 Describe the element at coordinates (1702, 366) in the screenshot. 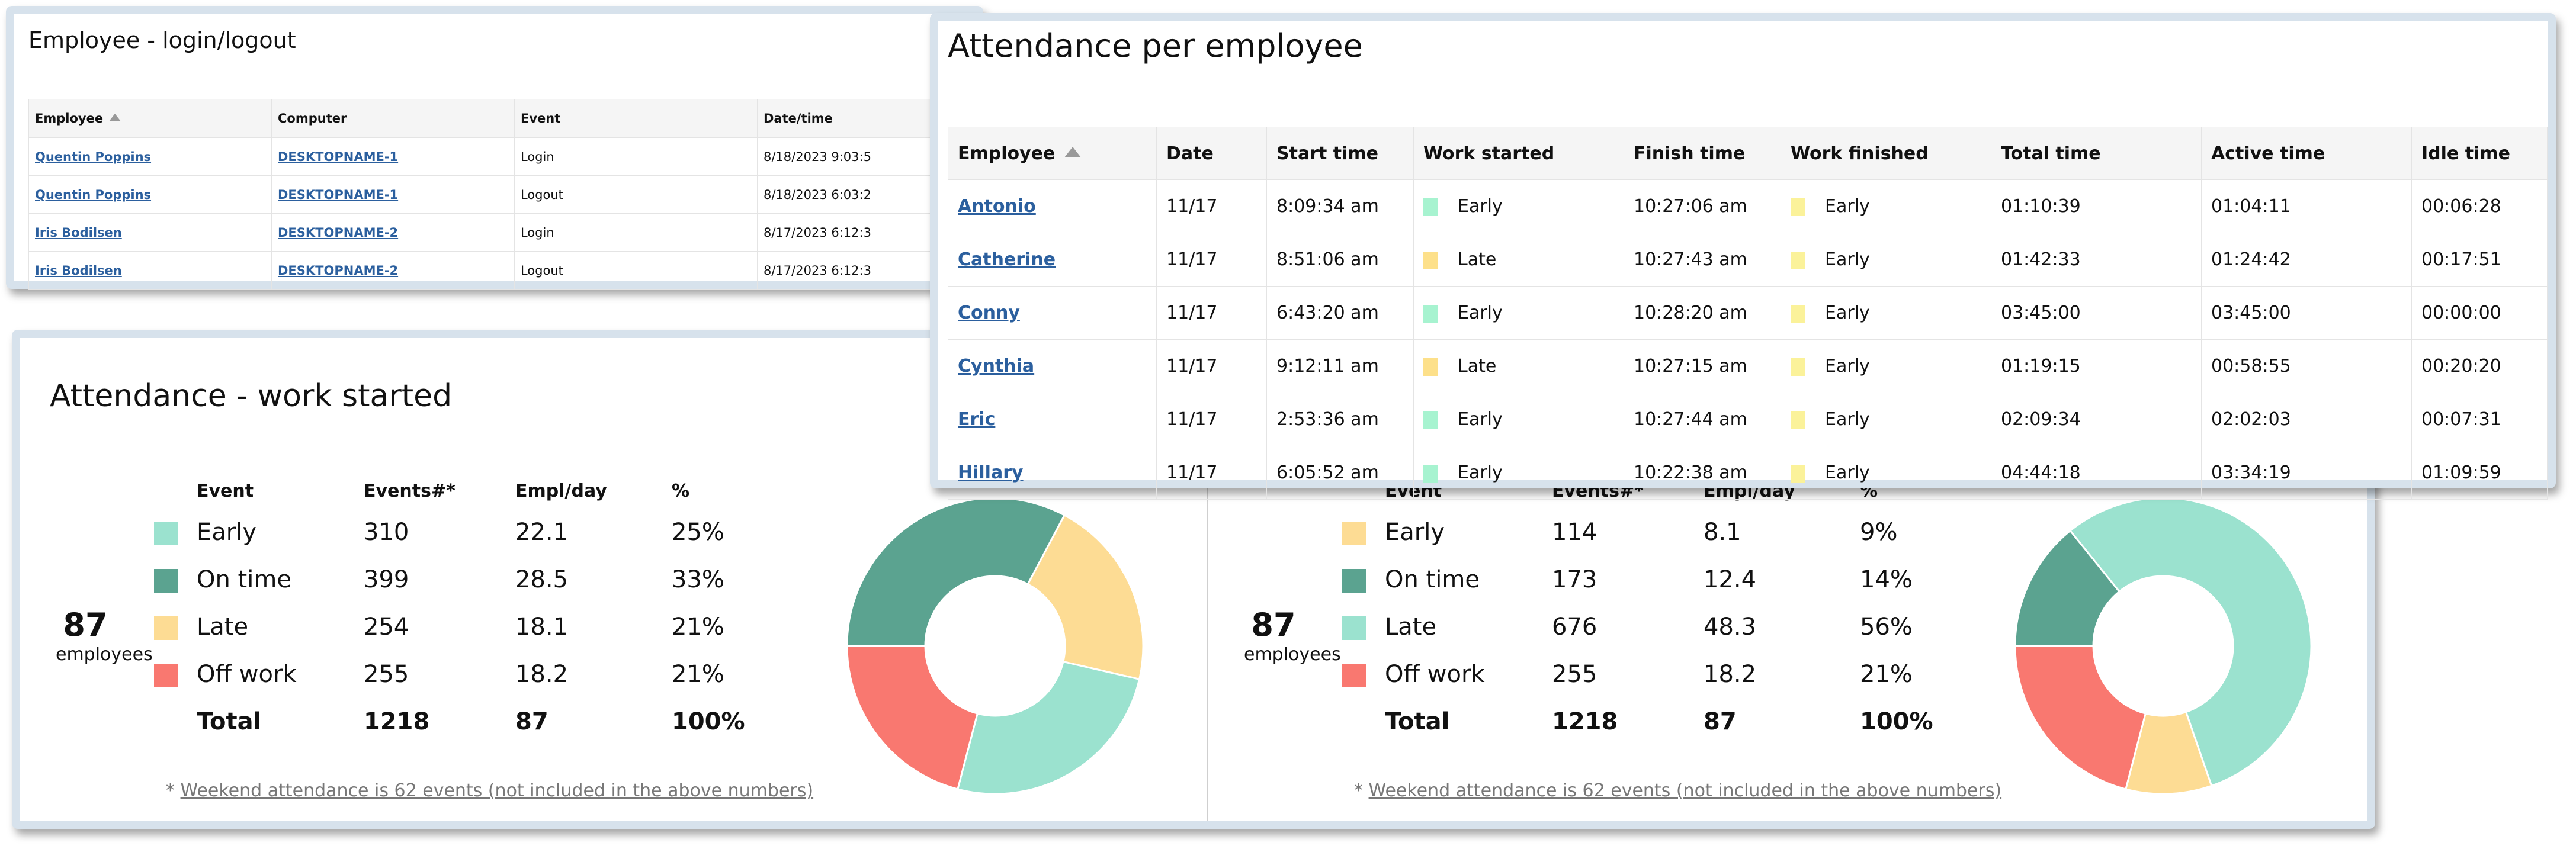

I see `cell-finish-time: 10:27:15 am` at that location.